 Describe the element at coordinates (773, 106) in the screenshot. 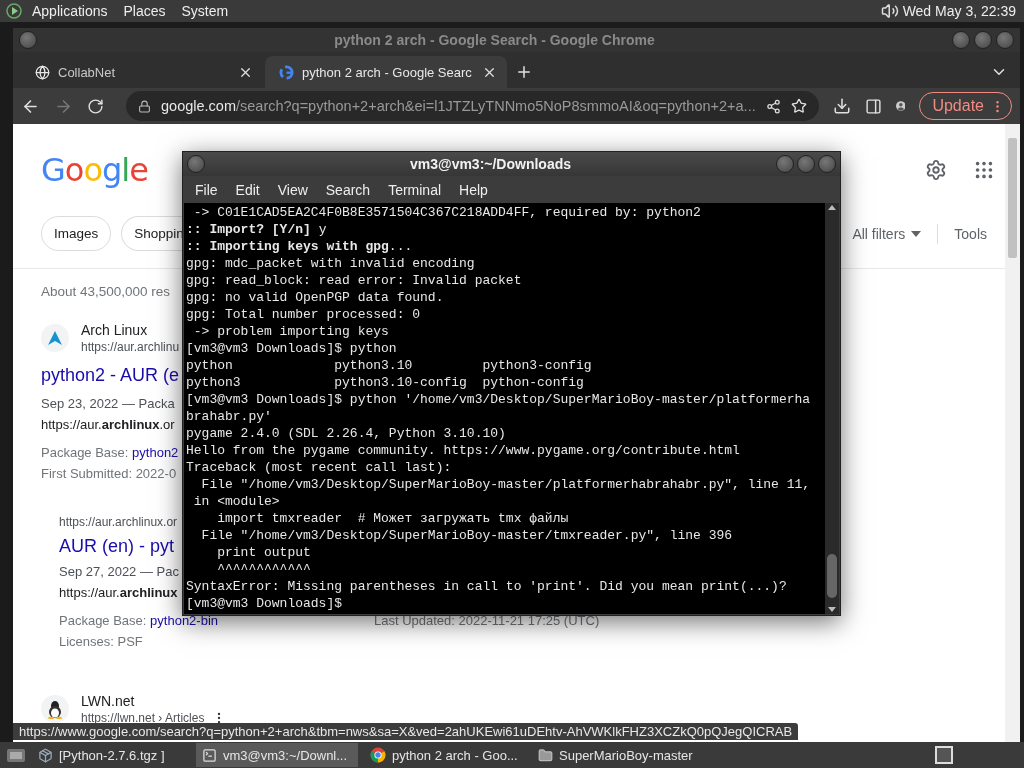

I see `share-button` at that location.